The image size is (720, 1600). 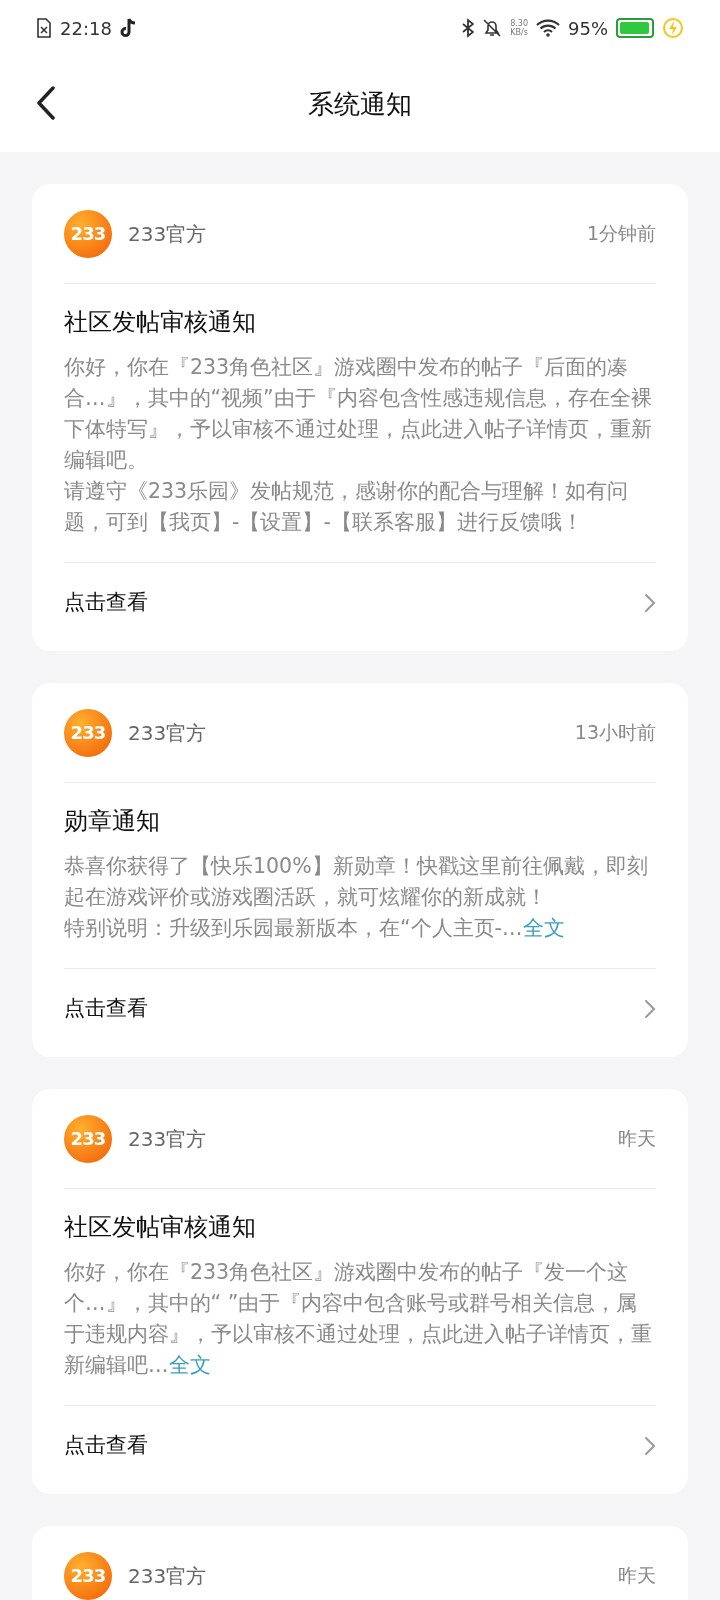 I want to click on bell-off-icon, so click(x=492, y=28).